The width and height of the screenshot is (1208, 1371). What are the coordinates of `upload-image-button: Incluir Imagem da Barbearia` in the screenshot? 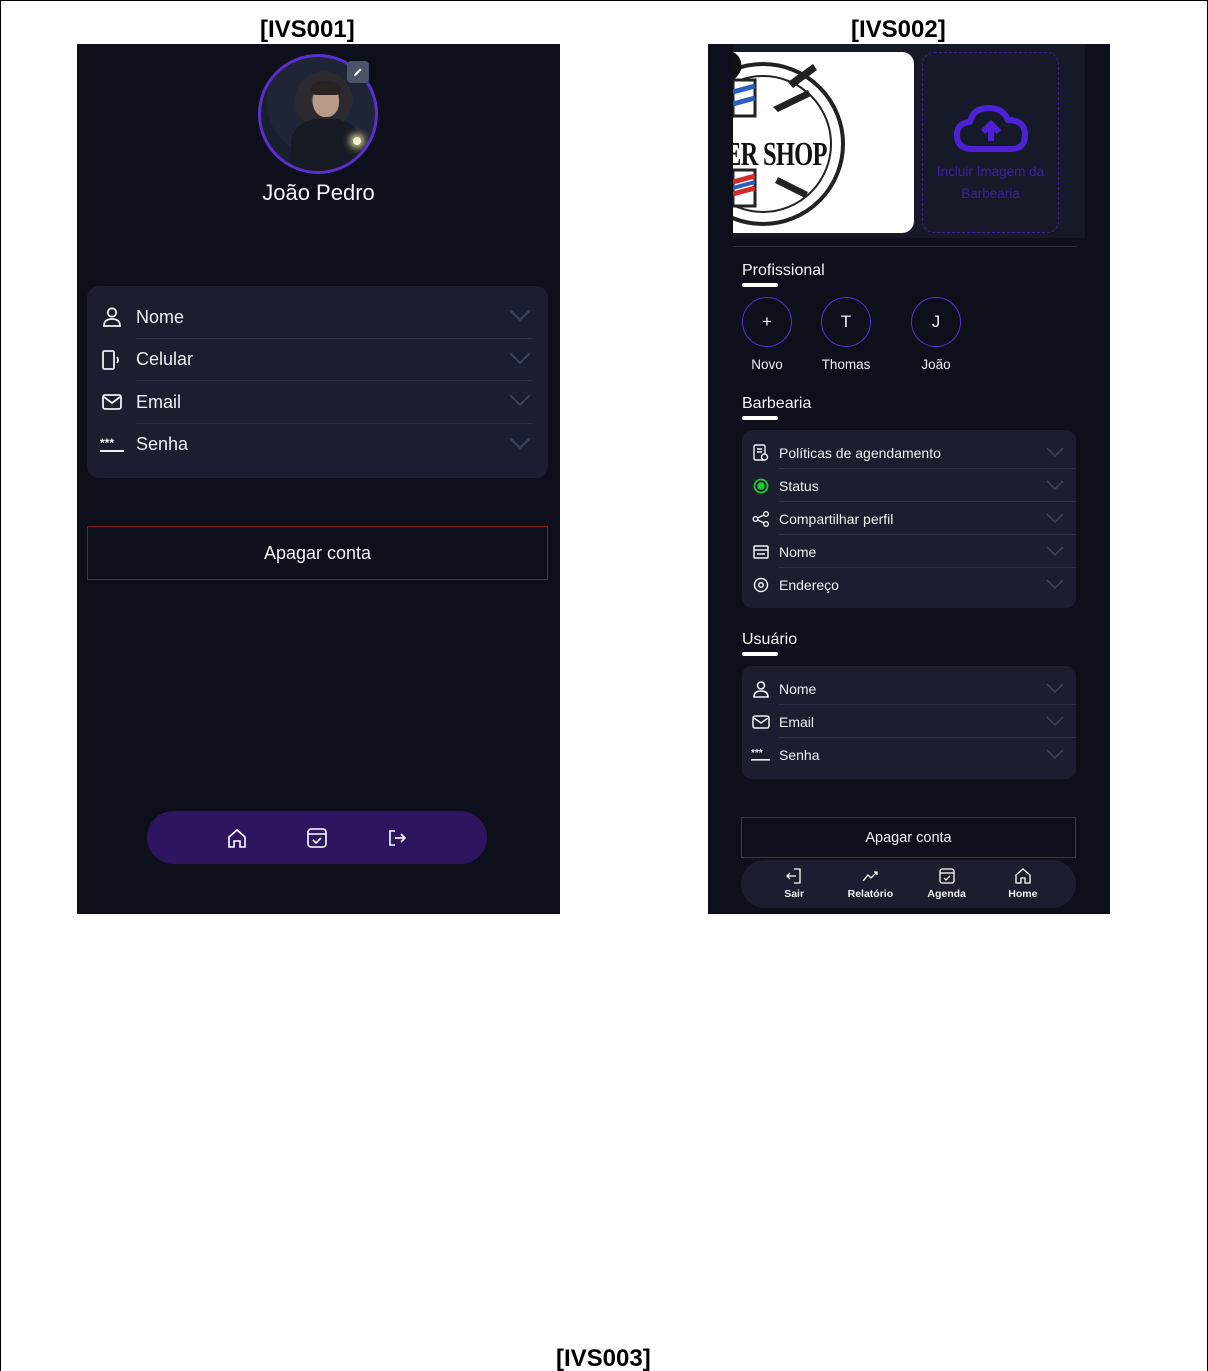 It's located at (990, 142).